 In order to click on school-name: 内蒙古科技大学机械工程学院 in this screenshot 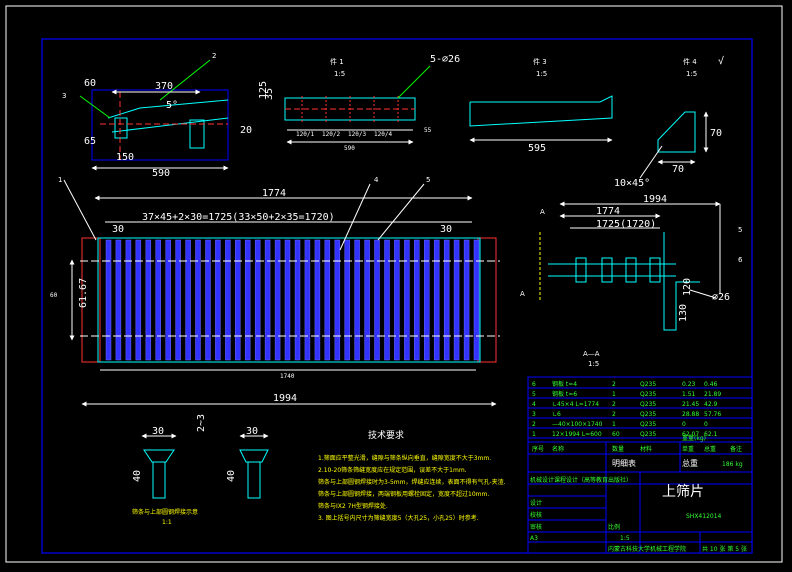, I will do `click(647, 549)`.